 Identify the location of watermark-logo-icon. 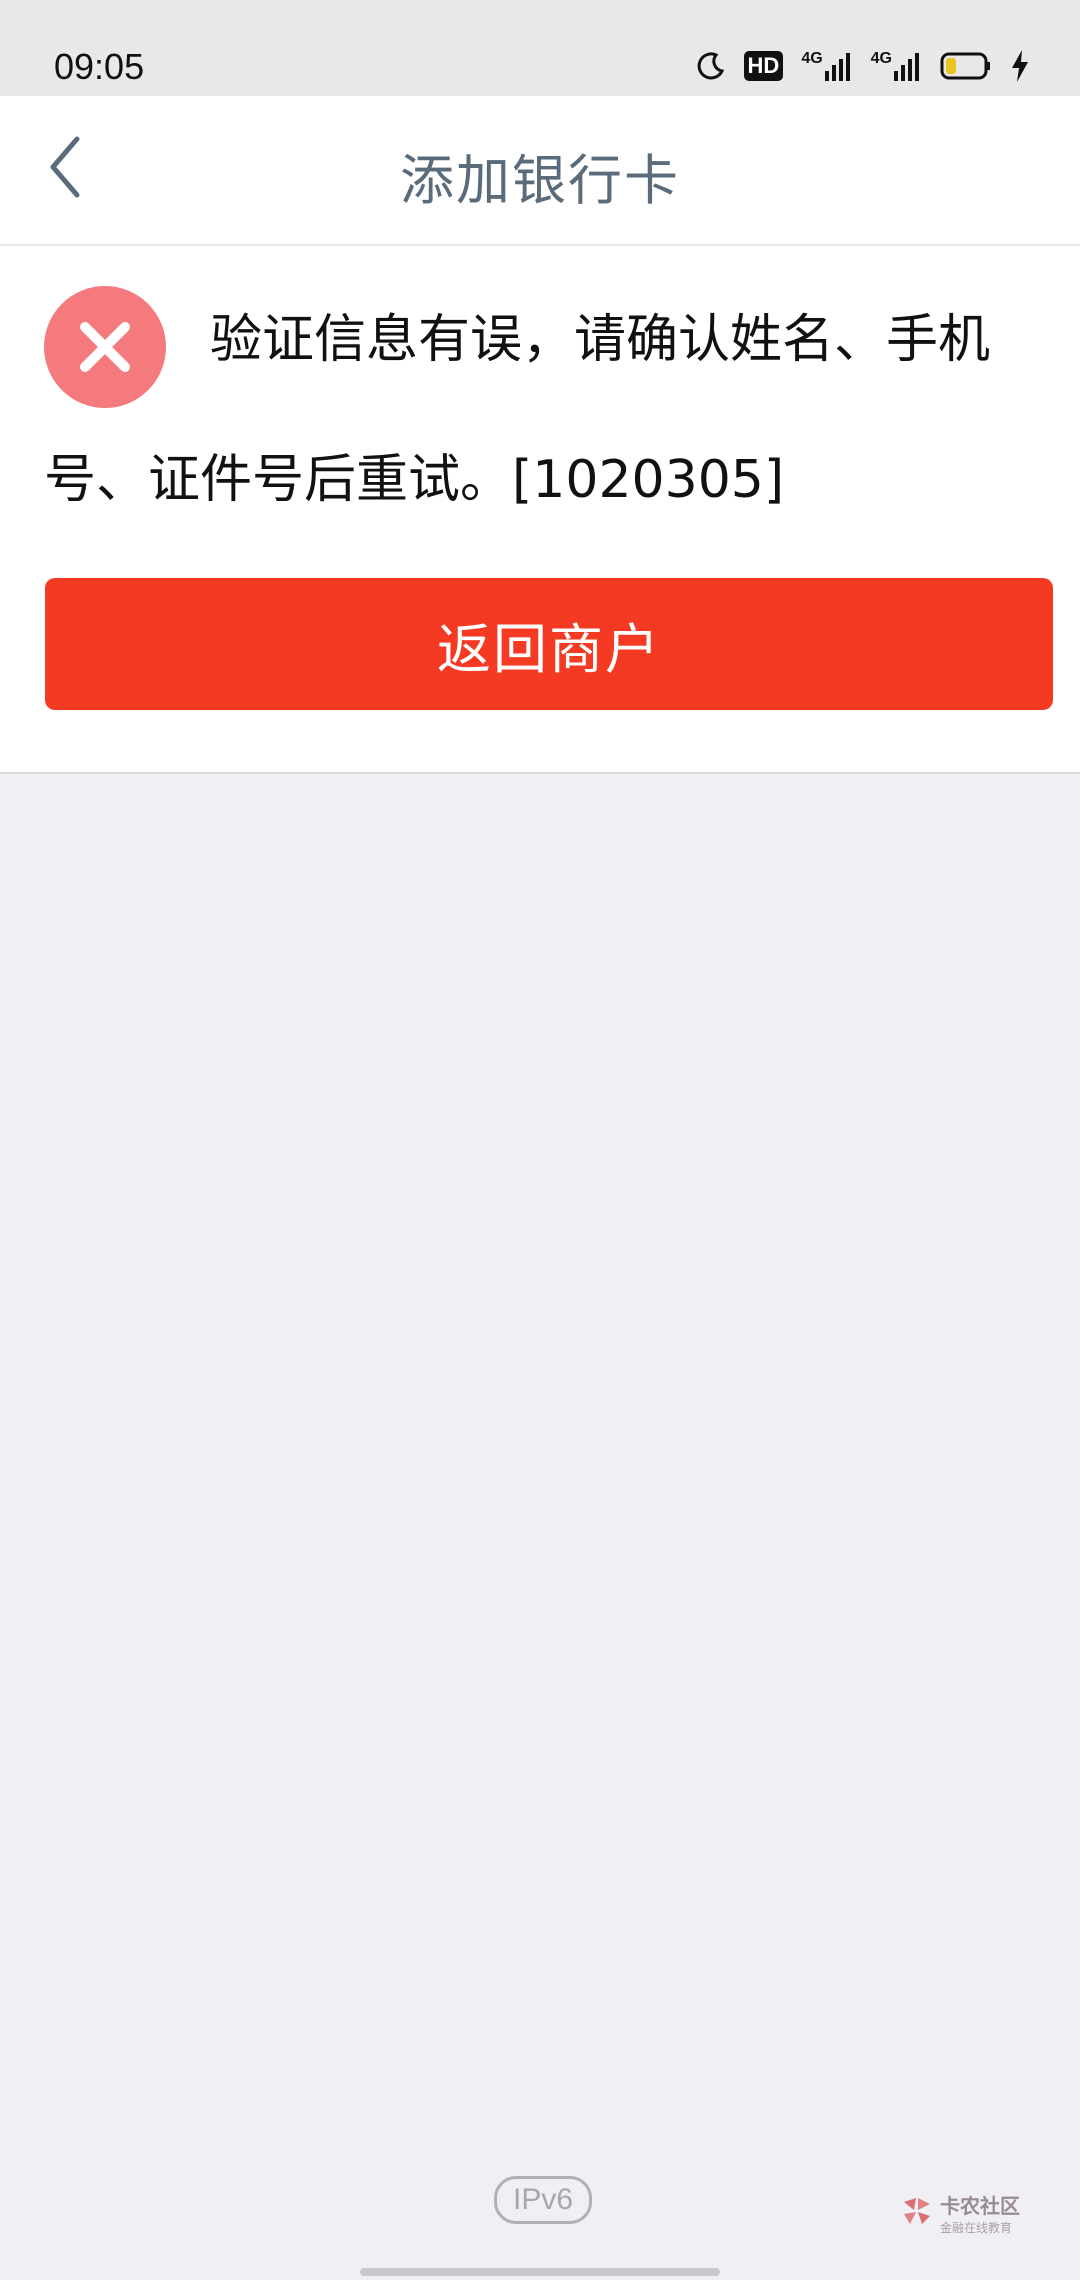
(917, 2213).